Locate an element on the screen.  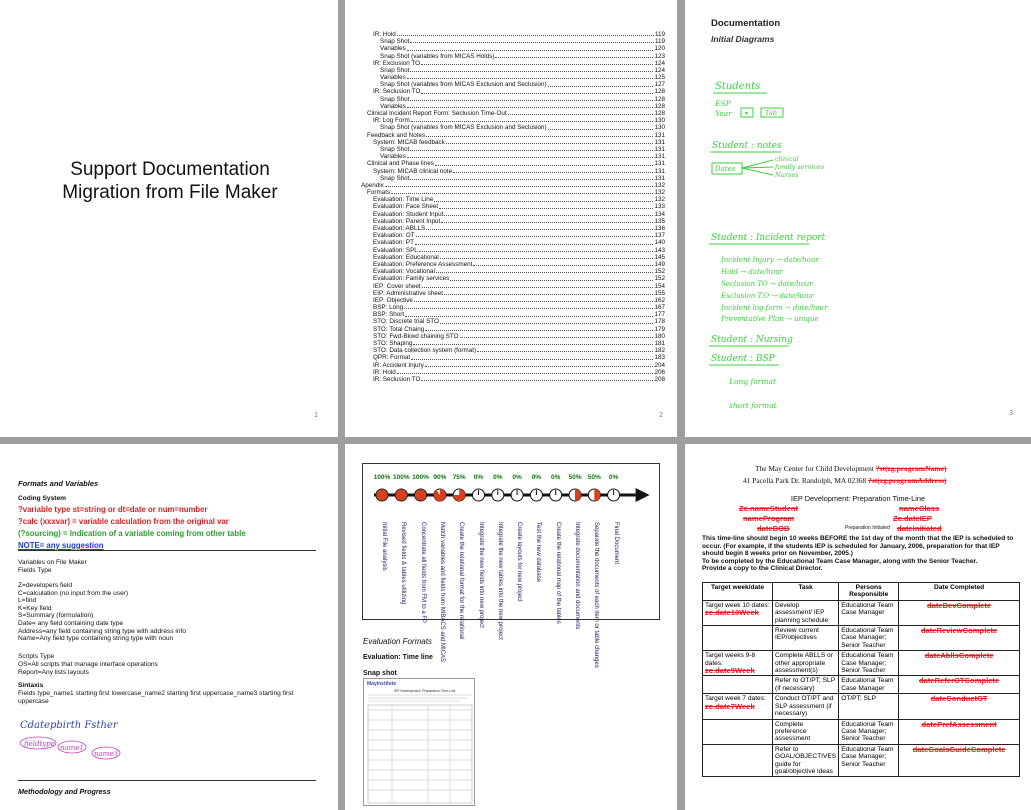
toc-entry: Snap Shot 128 is located at coordinates (513, 99).